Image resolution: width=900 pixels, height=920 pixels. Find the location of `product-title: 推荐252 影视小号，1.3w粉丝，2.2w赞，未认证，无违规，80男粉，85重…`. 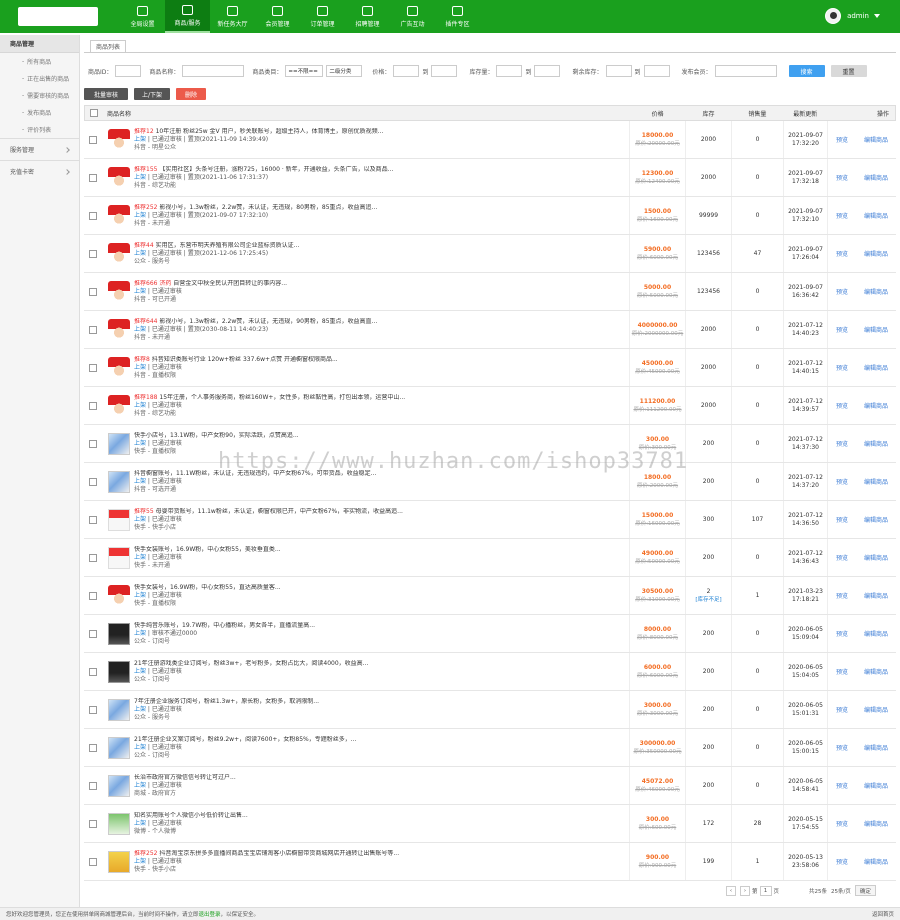

product-title: 推荐252 影视小号，1.3w粉丝，2.2w赞，未认证，无违规，80男粉，85重… is located at coordinates (255, 208).